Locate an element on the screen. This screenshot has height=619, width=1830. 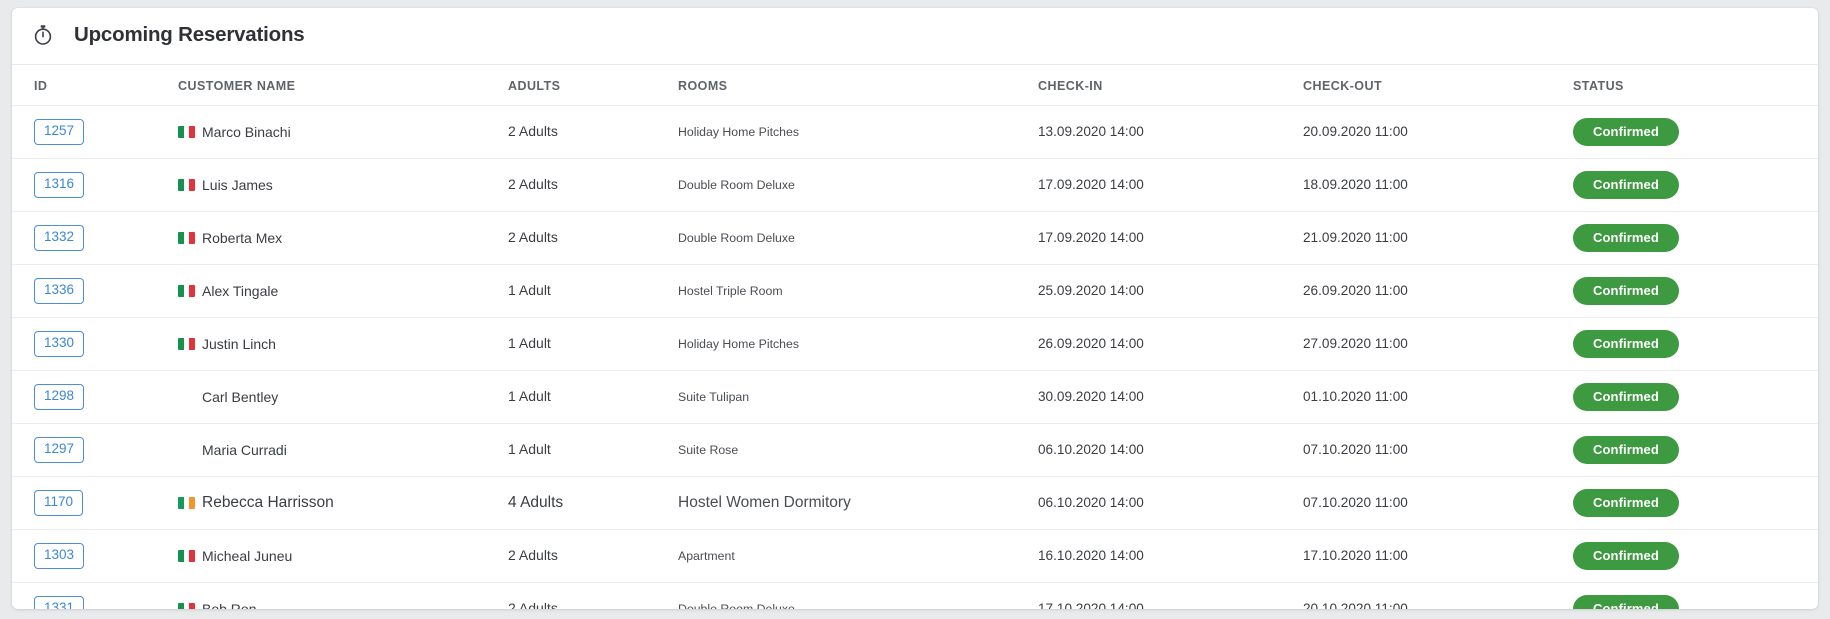
check-in-date: 06.10.2020 14:00 is located at coordinates (1091, 502).